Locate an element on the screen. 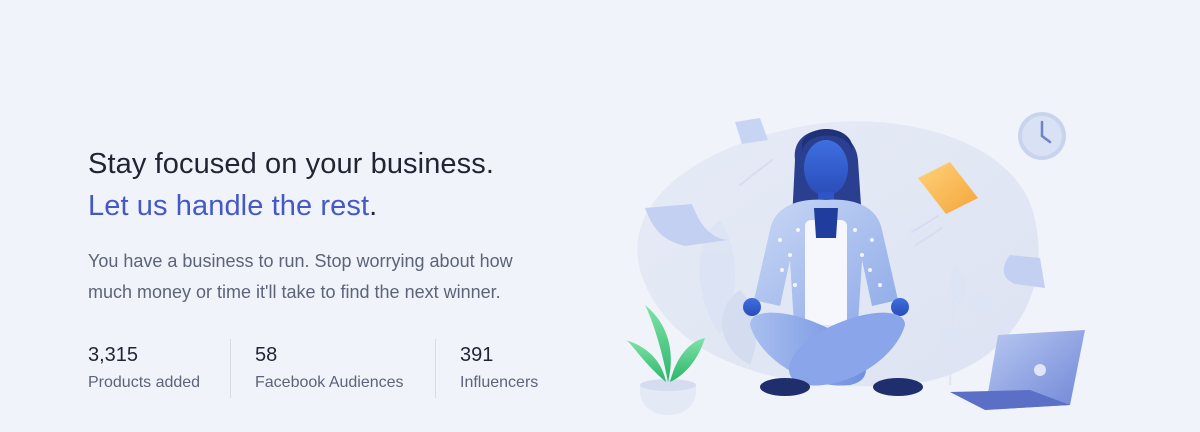  stat-label: Influencers is located at coordinates (499, 382).